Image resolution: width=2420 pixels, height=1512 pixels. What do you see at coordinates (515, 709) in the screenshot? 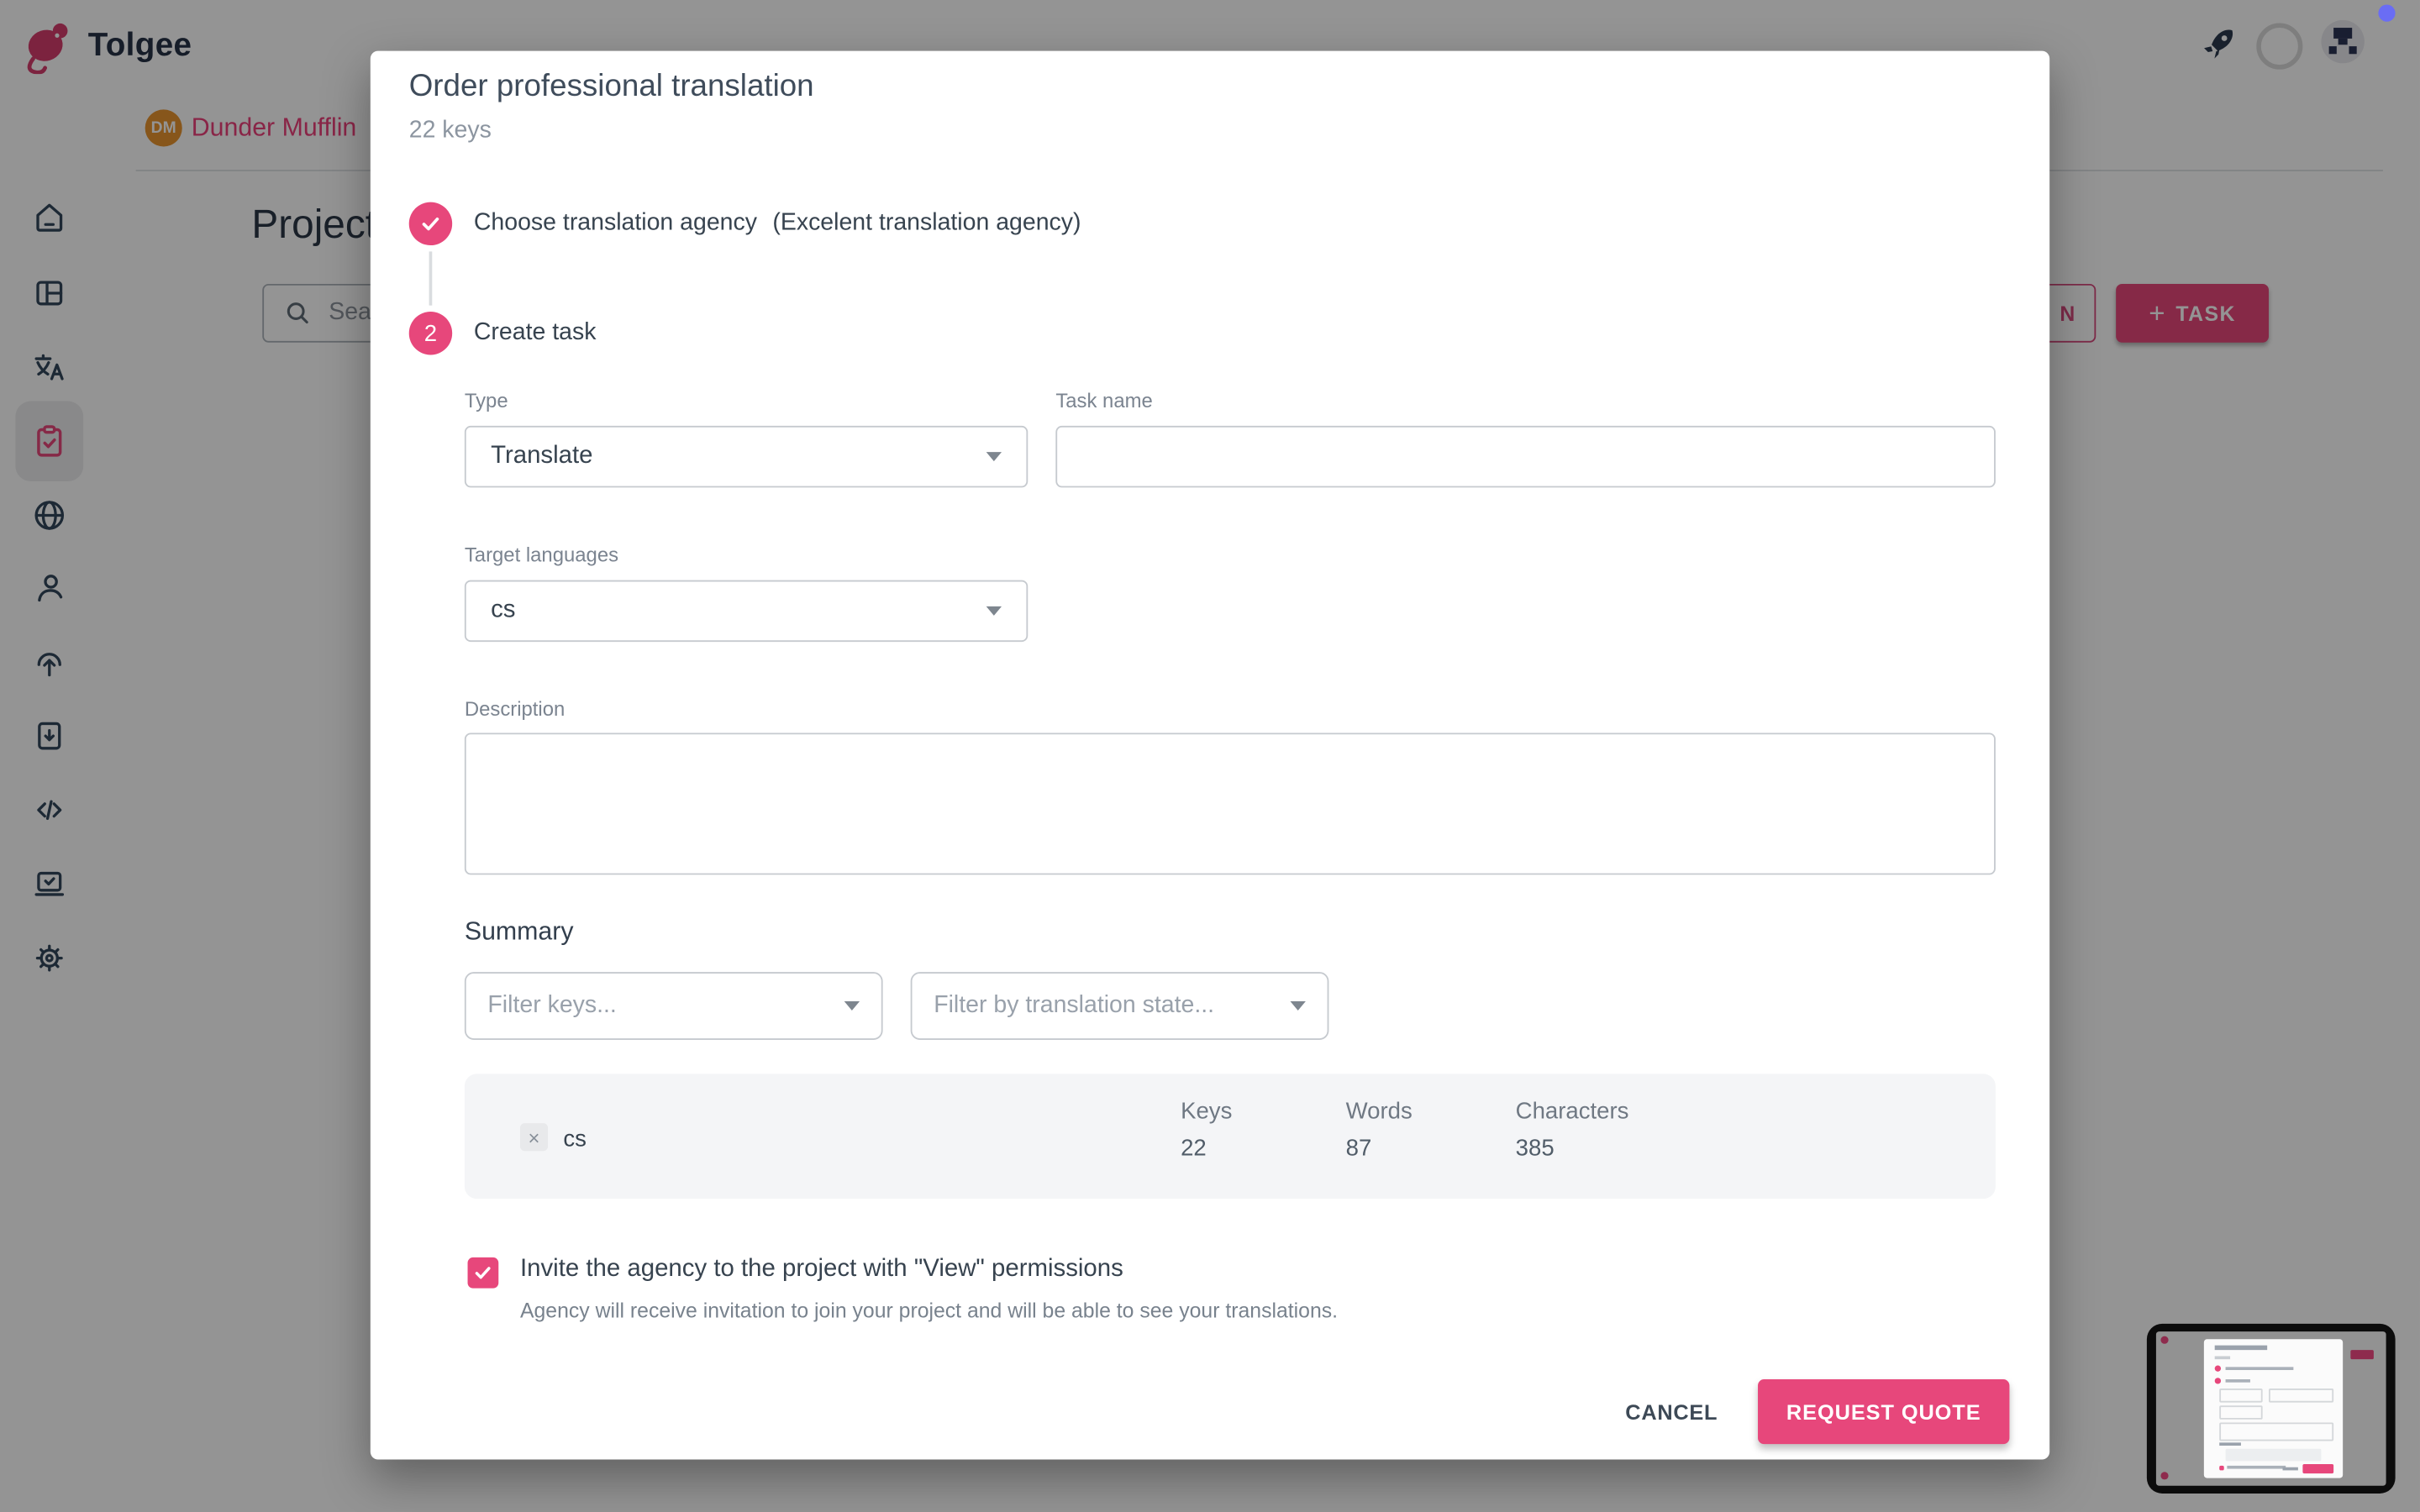
I see `description-label: Description` at bounding box center [515, 709].